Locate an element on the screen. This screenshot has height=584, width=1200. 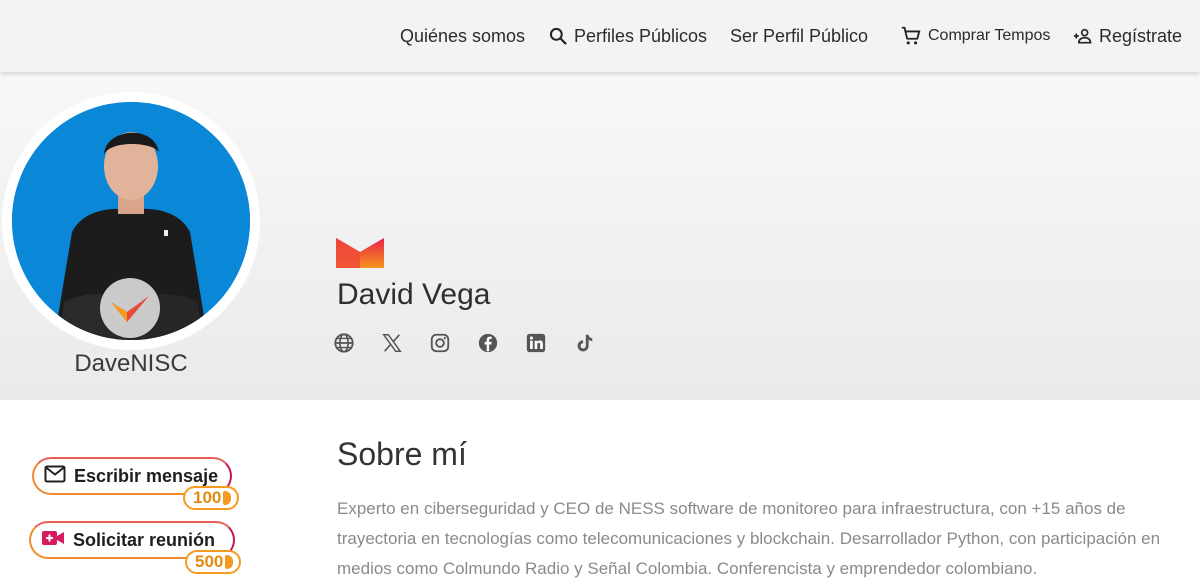
message-price-badge: 100 is located at coordinates (211, 498).